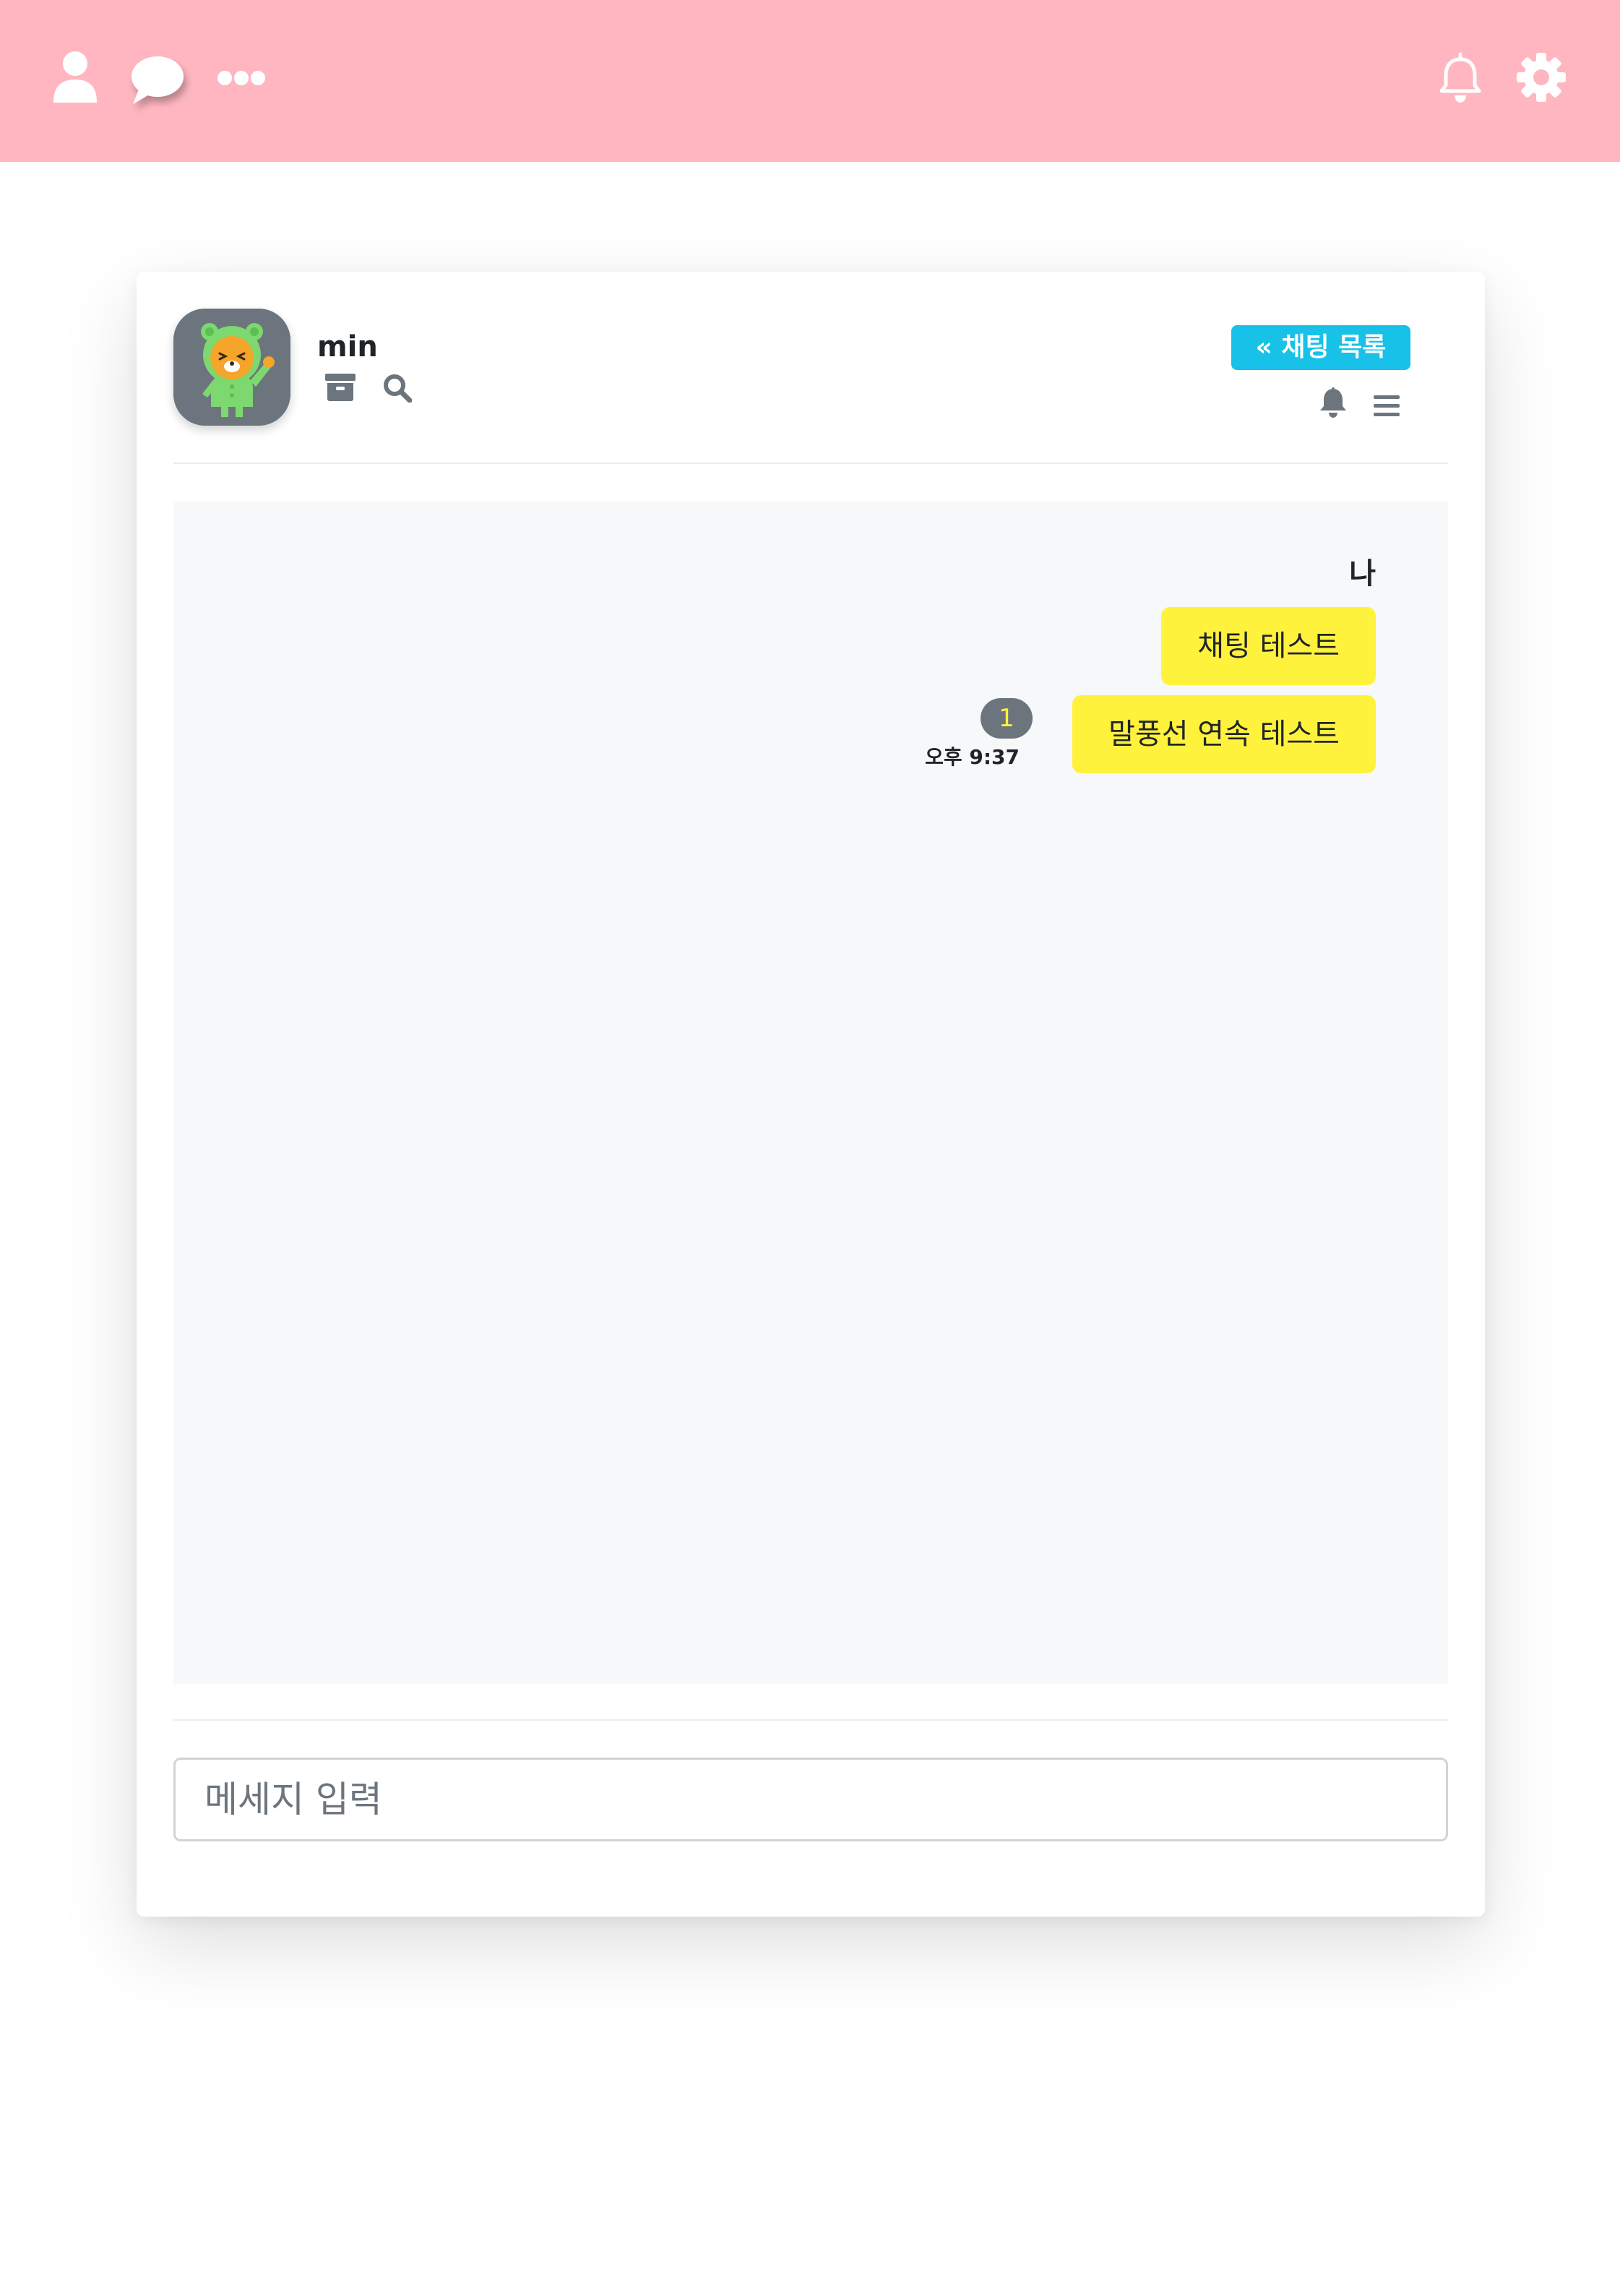 The image size is (1620, 2296). I want to click on more-horizontal-icon, so click(241, 78).